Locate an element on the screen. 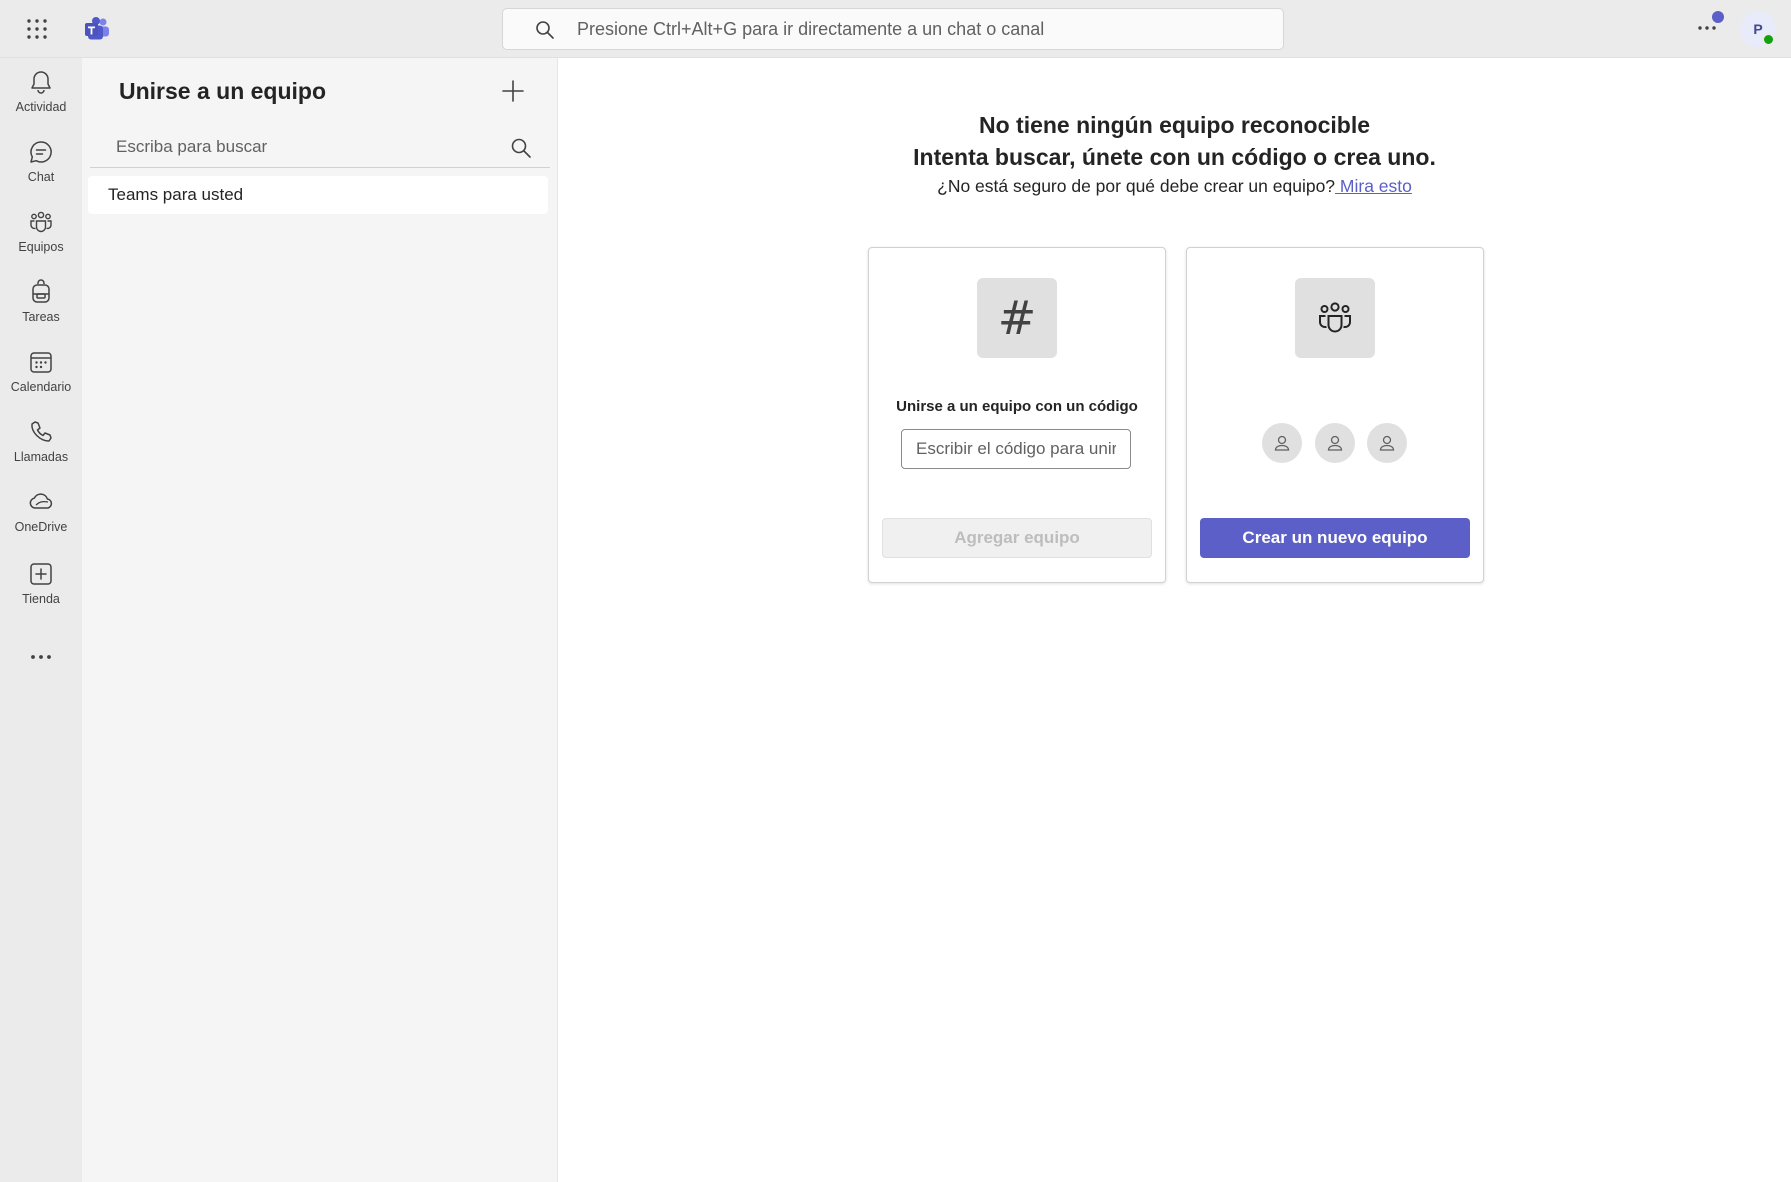  top-bar: P is located at coordinates (895, 29).